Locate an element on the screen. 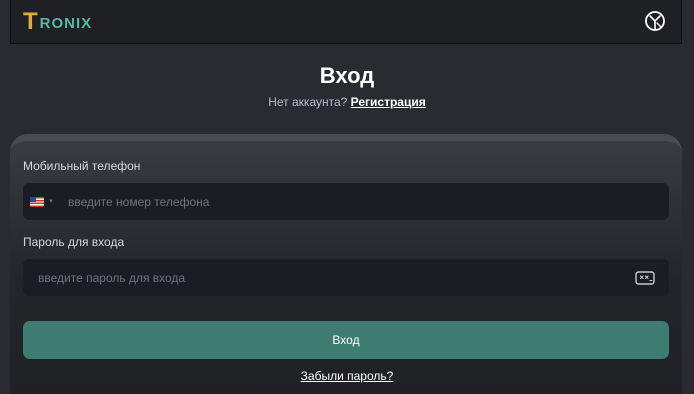 The height and width of the screenshot is (394, 694). password-input is located at coordinates (335, 277).